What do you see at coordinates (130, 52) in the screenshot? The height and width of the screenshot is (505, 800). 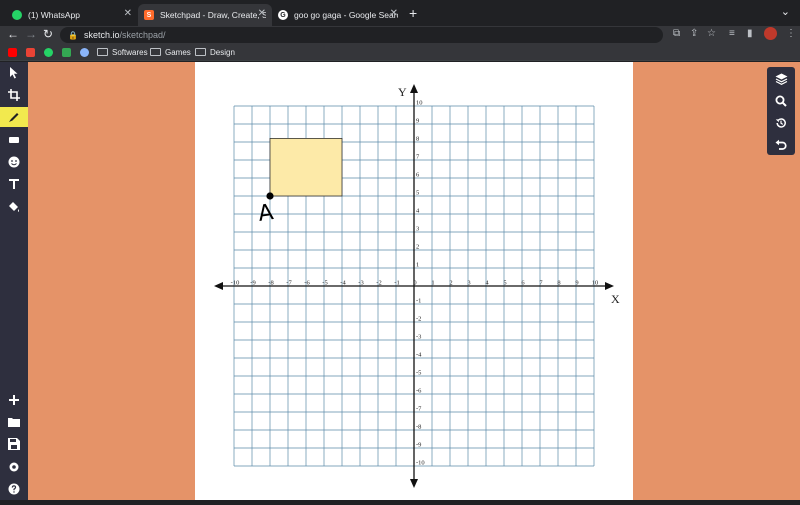 I see `bookmark-label: Softwares` at bounding box center [130, 52].